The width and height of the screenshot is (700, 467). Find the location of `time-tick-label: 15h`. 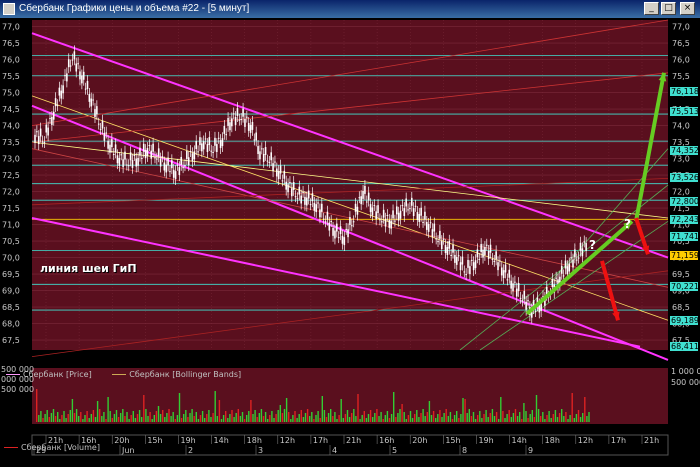

time-tick-label: 15h is located at coordinates (452, 440).